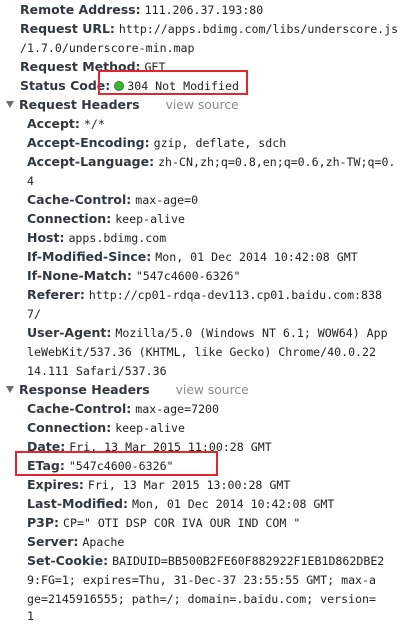 The image size is (406, 626). Describe the element at coordinates (53, 123) in the screenshot. I see `header-key: Accept:` at that location.